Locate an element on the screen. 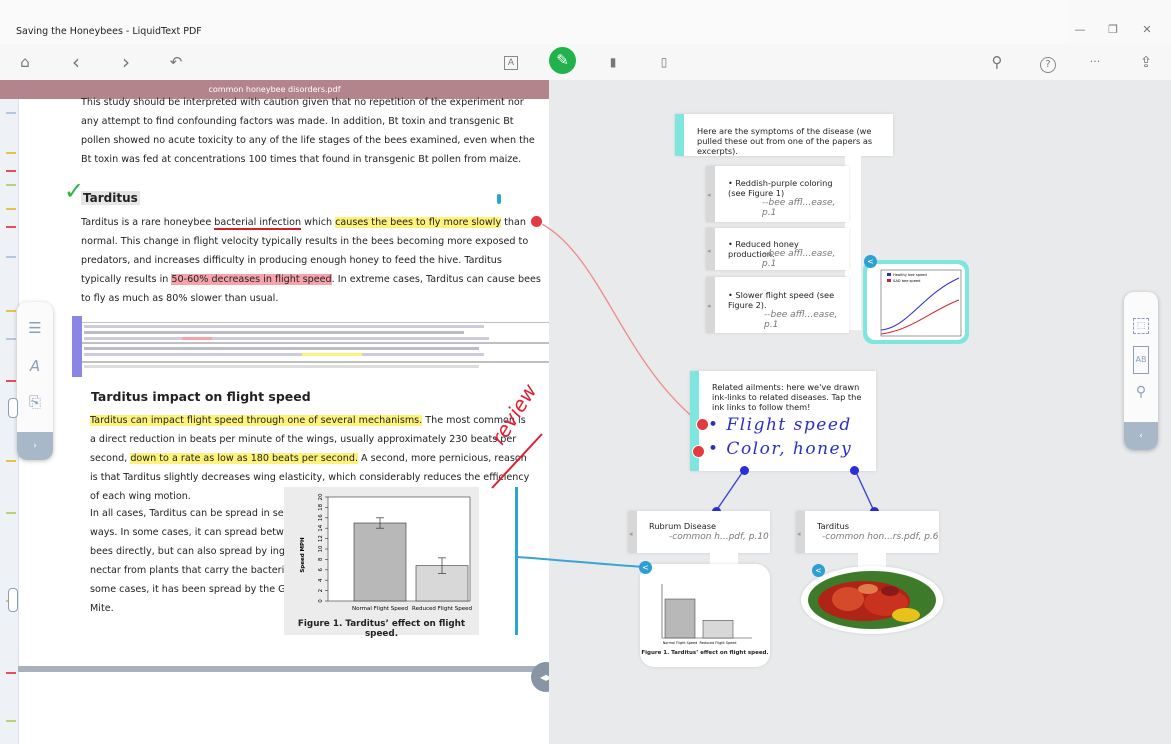 This screenshot has height=744, width=1171. link-lines is located at coordinates (695, 394).